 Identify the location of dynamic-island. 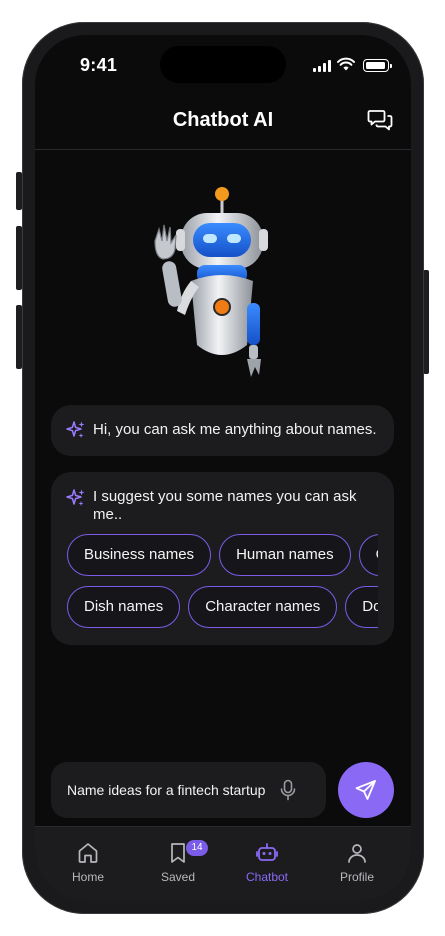
(223, 64).